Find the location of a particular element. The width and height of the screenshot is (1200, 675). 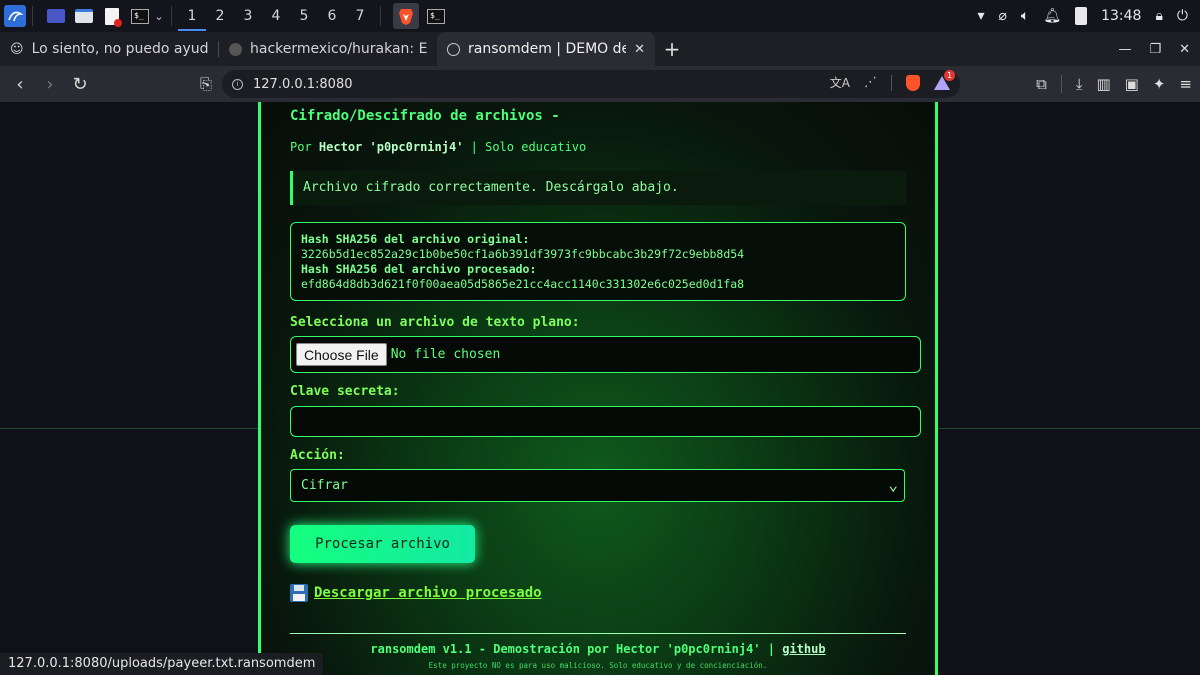

download-link-text: Descargar archivo procesado is located at coordinates (428, 593).